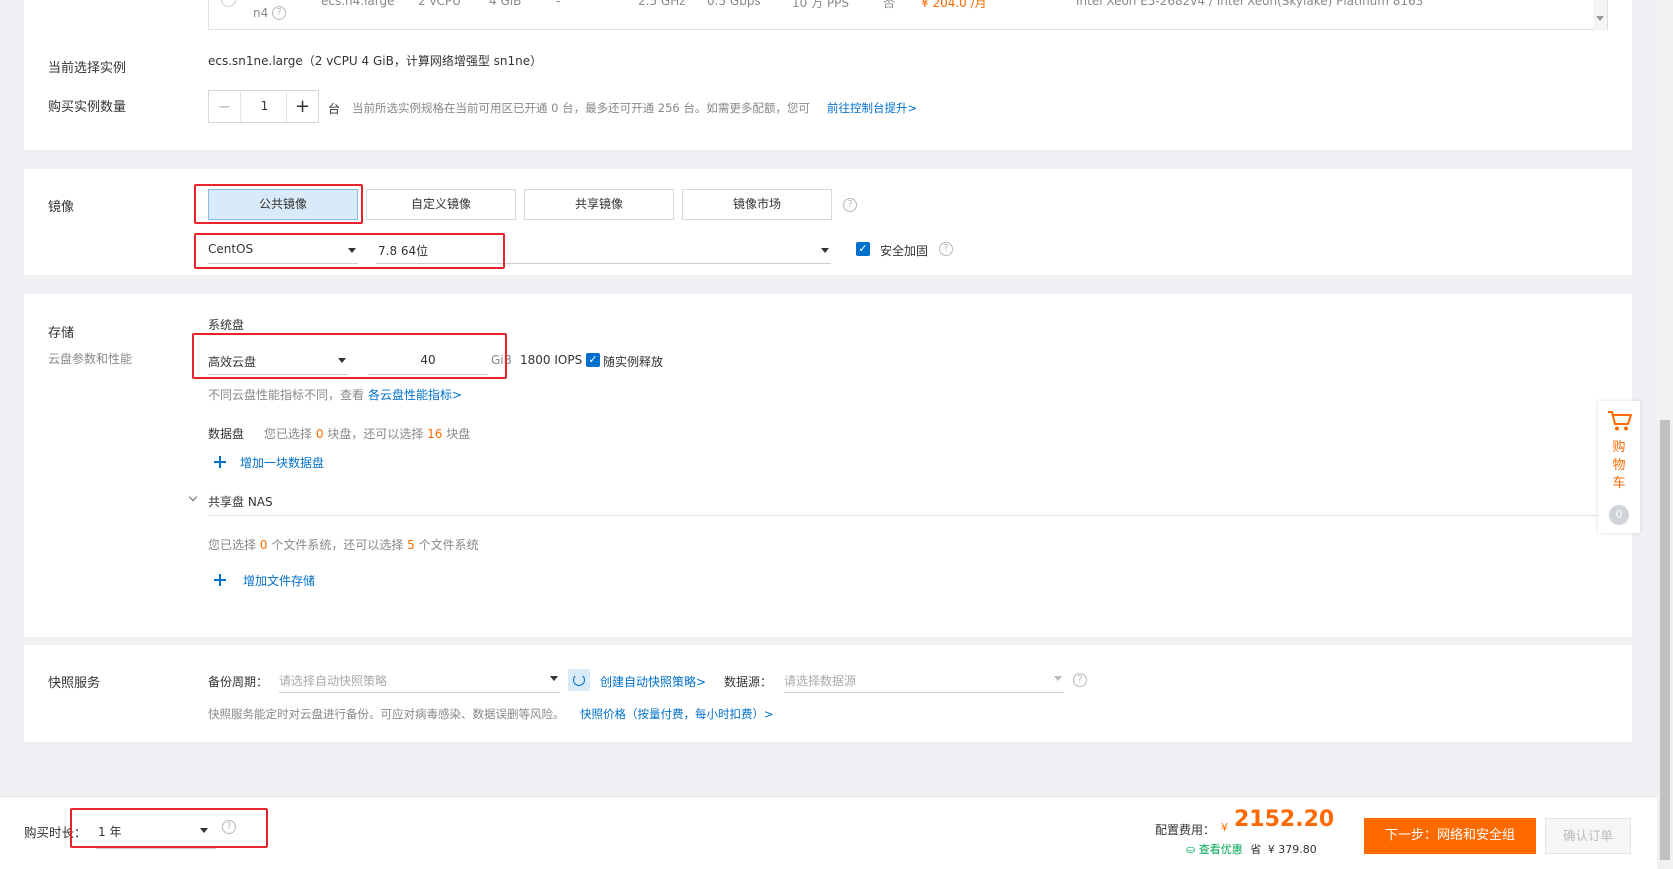 This screenshot has height=869, width=1673. What do you see at coordinates (411, 545) in the screenshot?
I see `nas-remaining-count: 5` at bounding box center [411, 545].